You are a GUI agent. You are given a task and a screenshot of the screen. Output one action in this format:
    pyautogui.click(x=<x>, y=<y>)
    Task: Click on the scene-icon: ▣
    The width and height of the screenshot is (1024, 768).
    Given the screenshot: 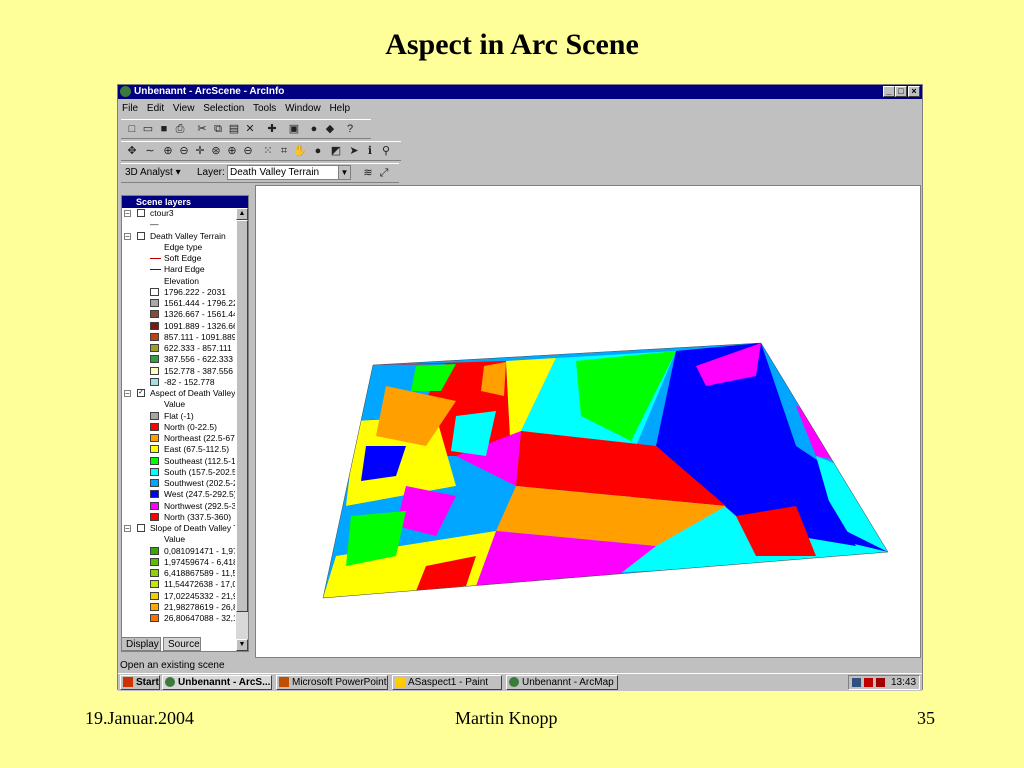 What is the action you would take?
    pyautogui.click(x=294, y=129)
    